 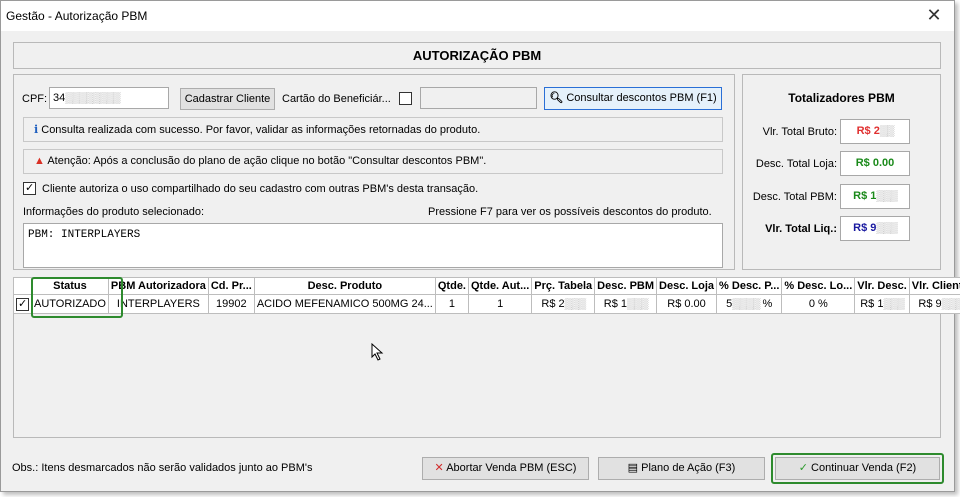 I want to click on product-info-textarea: PBM: INTERPLAYERS, so click(x=373, y=245).